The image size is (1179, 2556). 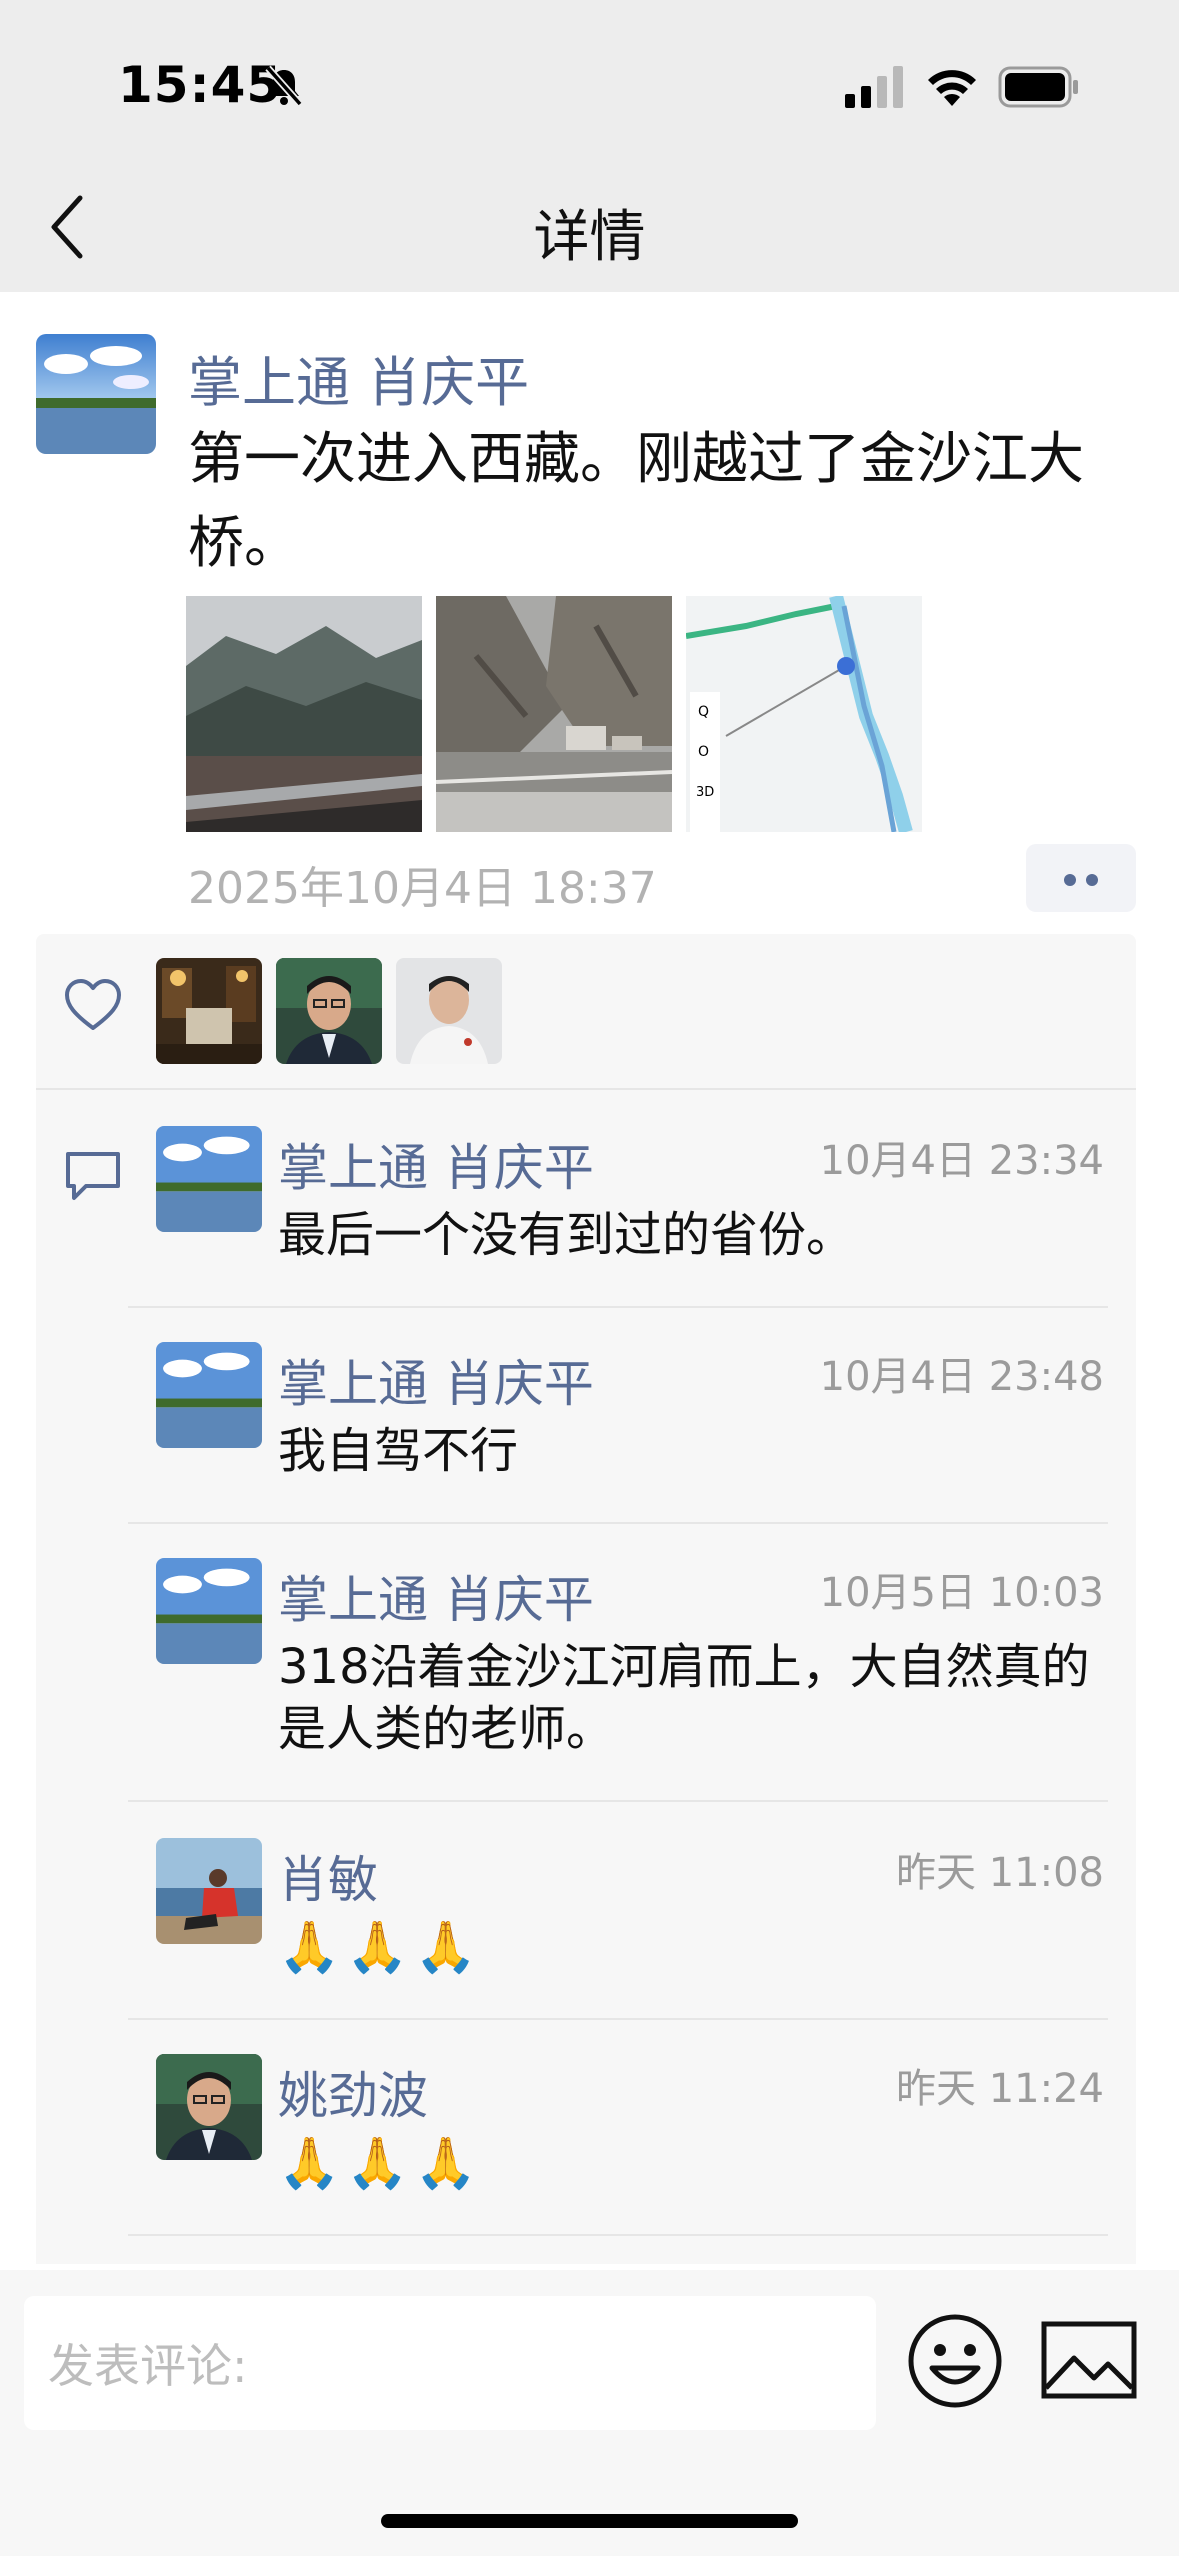 I want to click on post-timestamp: 2025年10月4日 18:37, so click(x=422, y=888).